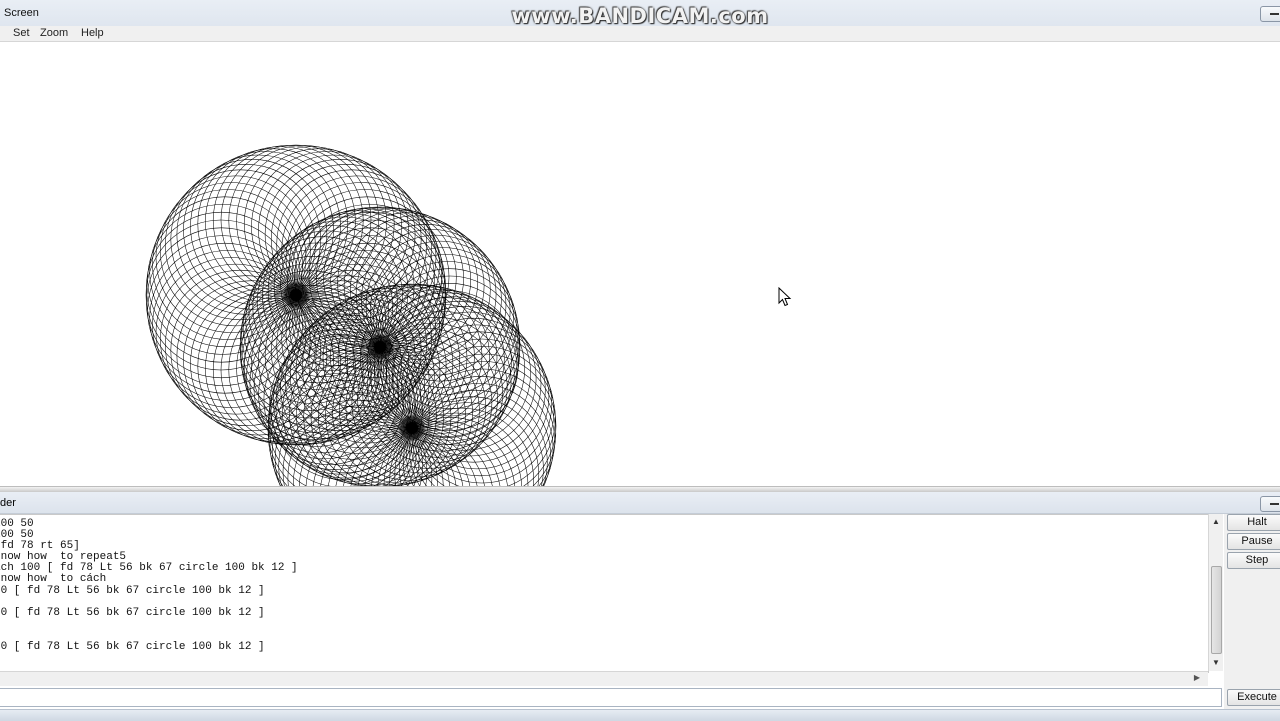 Image resolution: width=1280 pixels, height=721 pixels. What do you see at coordinates (611, 697) in the screenshot?
I see `command-input` at bounding box center [611, 697].